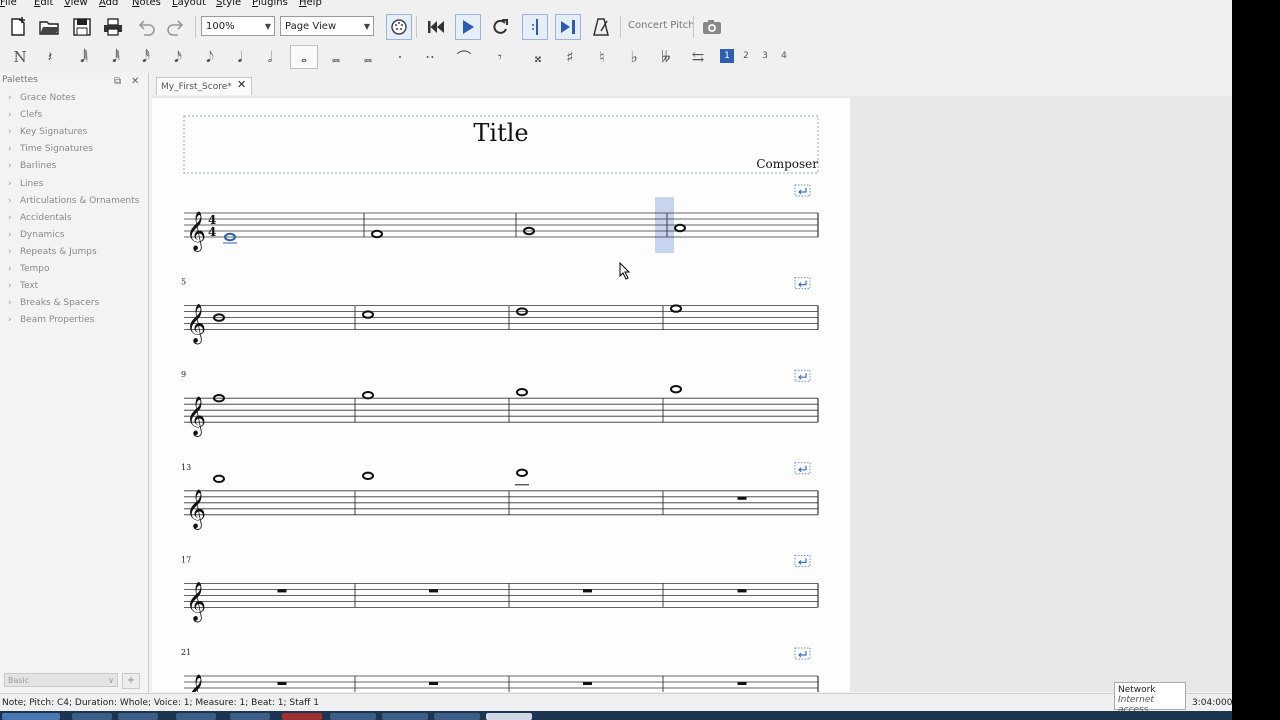 The width and height of the screenshot is (1280, 720). Describe the element at coordinates (727, 56) in the screenshot. I see `voice-1-button: 1` at that location.